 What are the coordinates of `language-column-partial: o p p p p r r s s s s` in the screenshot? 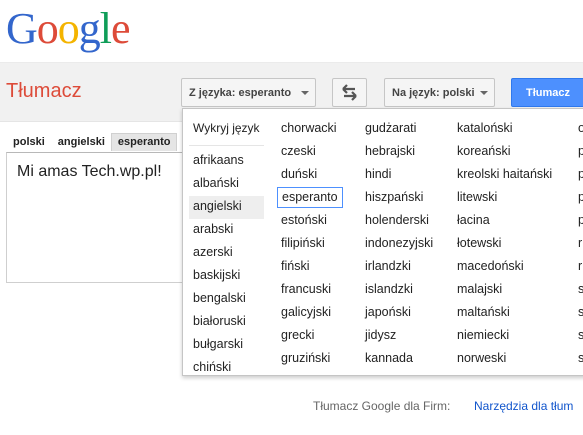 It's located at (578, 244).